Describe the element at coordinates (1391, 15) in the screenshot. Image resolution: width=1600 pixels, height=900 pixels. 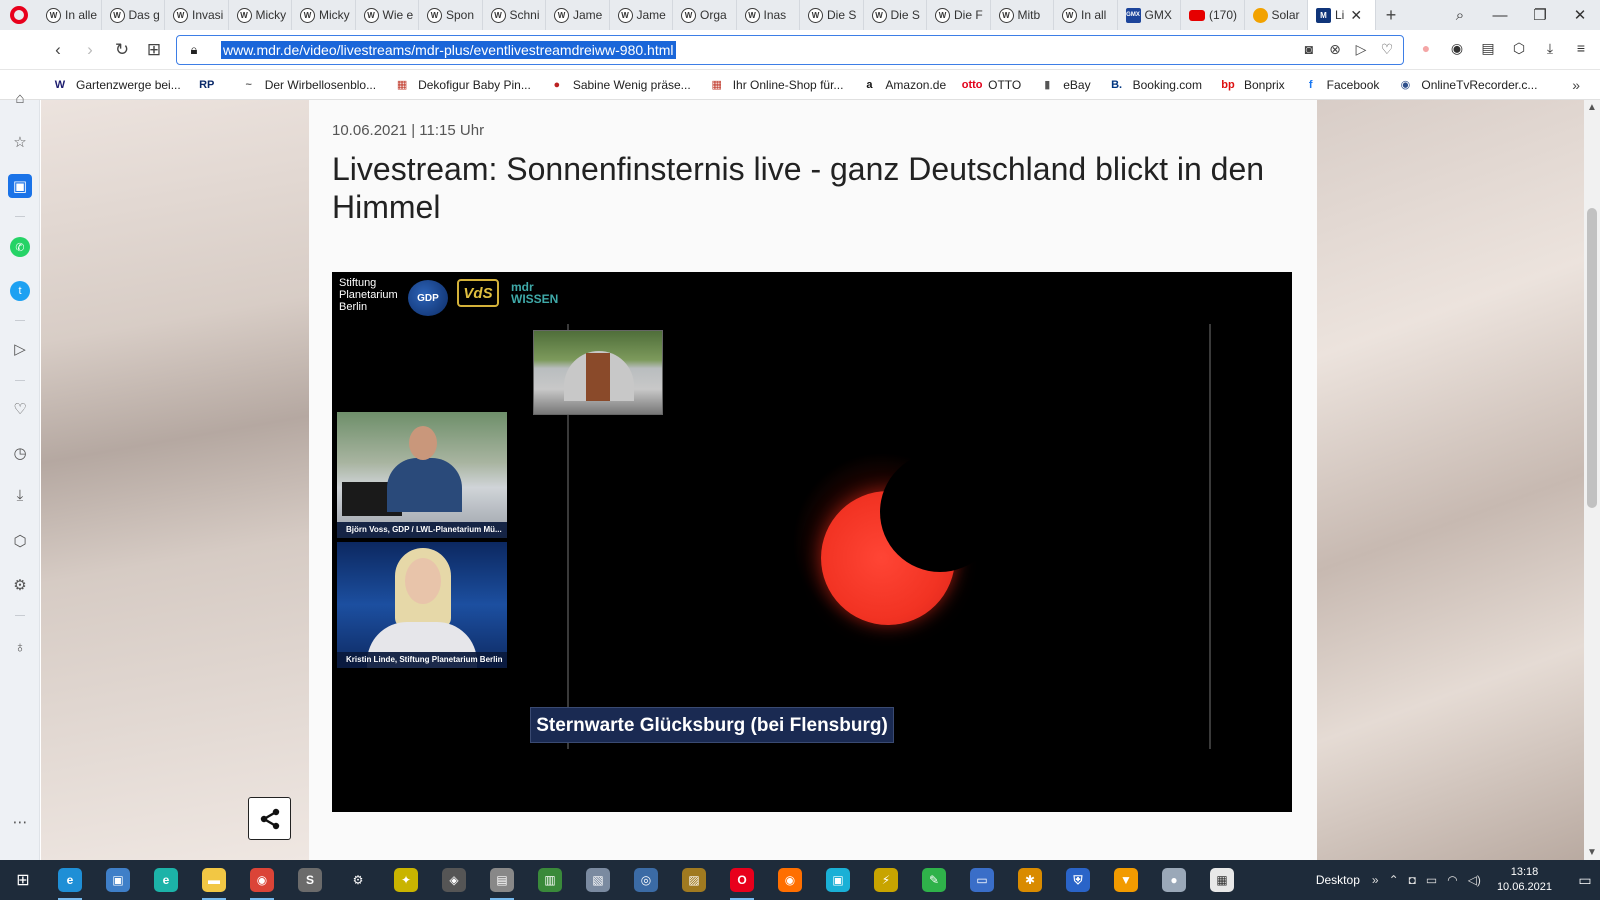
I see `new-tab-button: +` at that location.